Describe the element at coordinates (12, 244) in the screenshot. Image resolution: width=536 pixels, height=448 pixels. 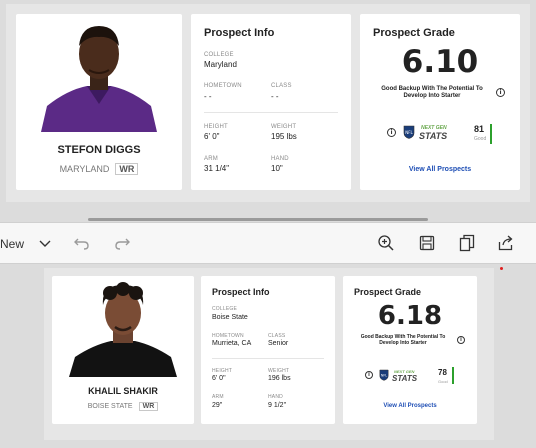
I see `new-button: New` at that location.